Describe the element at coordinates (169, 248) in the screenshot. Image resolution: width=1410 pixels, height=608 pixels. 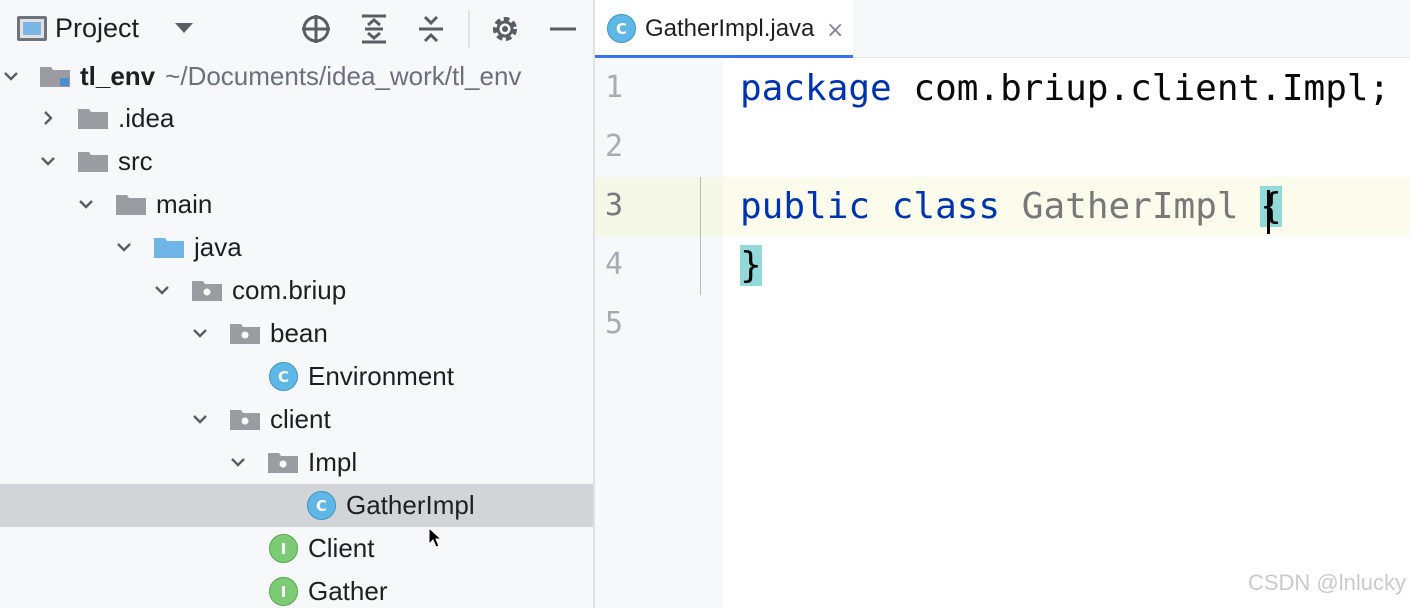
I see `source-folder-icon` at that location.